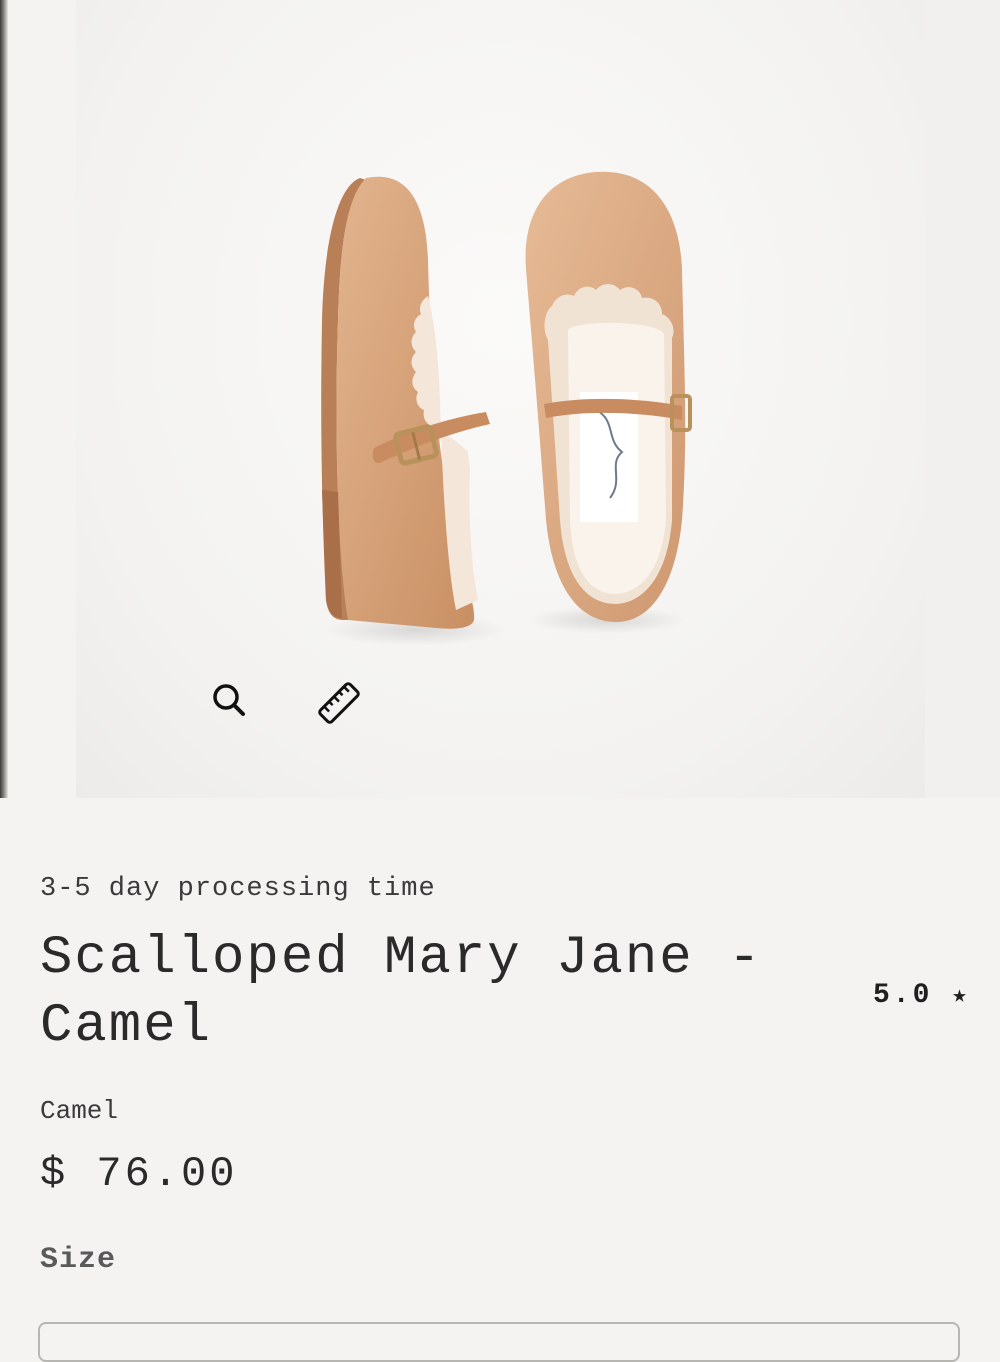  What do you see at coordinates (903, 995) in the screenshot?
I see `rating-value: 5.0` at bounding box center [903, 995].